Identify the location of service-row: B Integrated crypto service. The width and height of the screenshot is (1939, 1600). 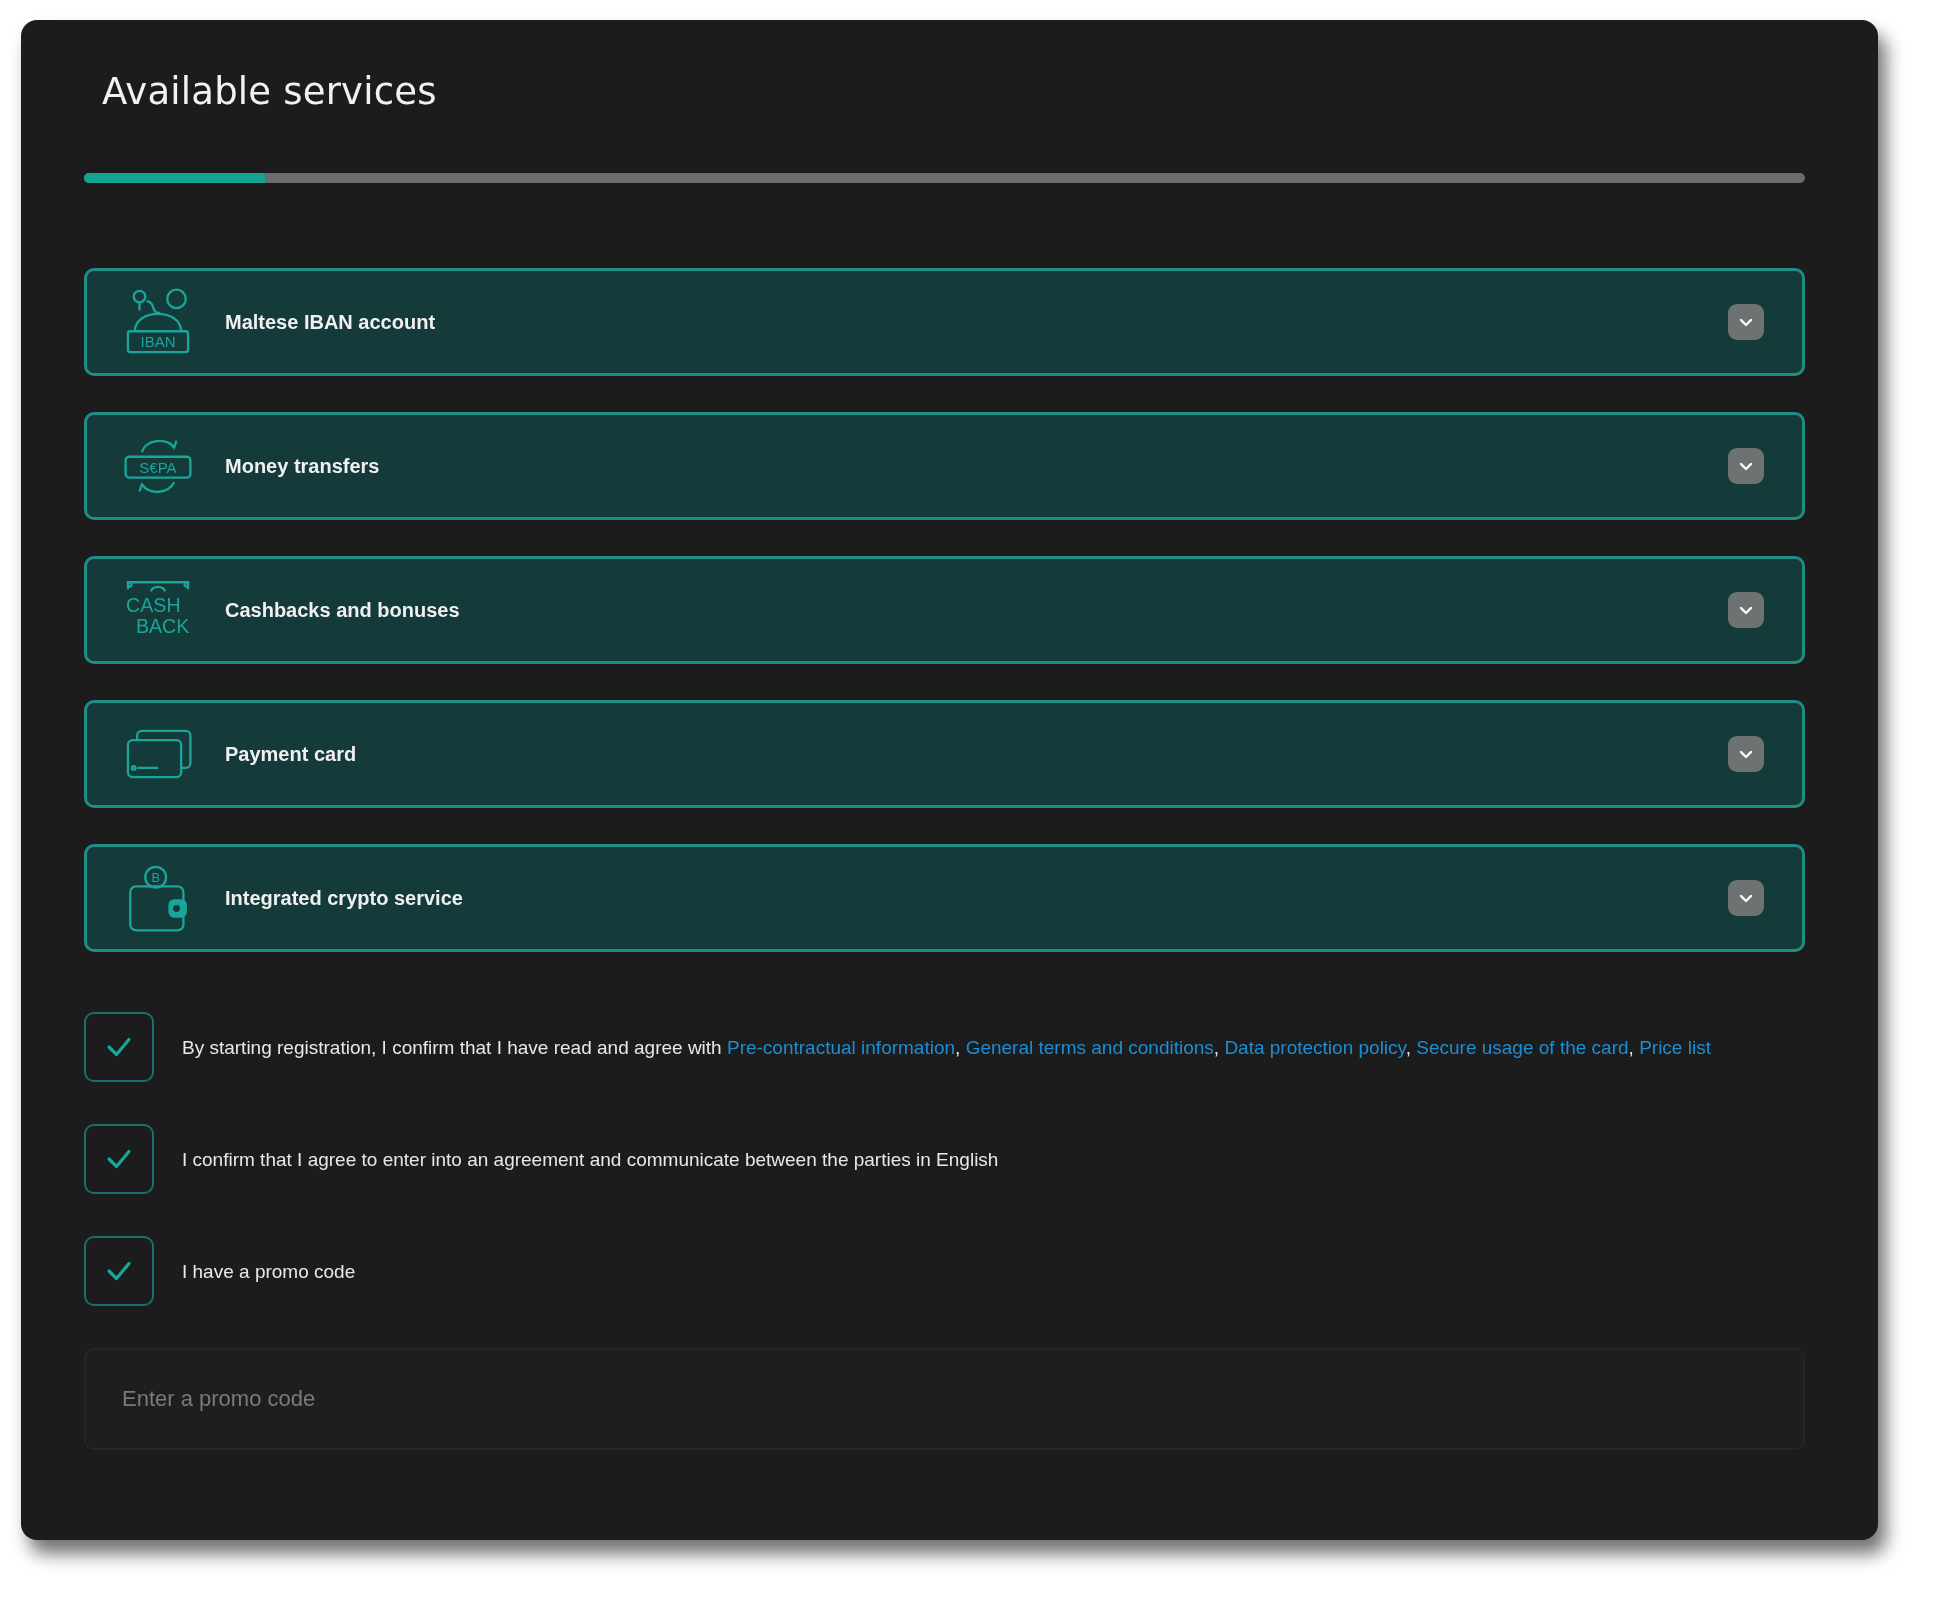
(944, 898).